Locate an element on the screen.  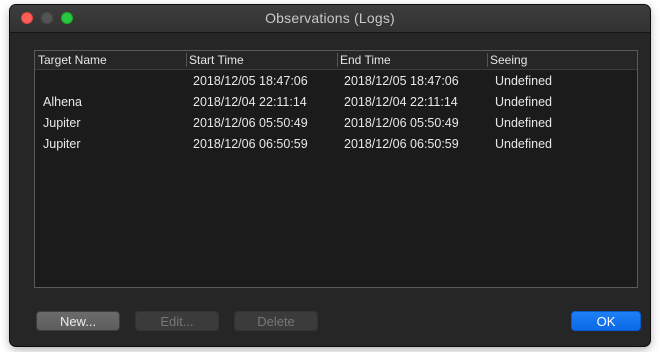
cell-end-time: 2018/12/04 22:11:14 is located at coordinates (401, 102).